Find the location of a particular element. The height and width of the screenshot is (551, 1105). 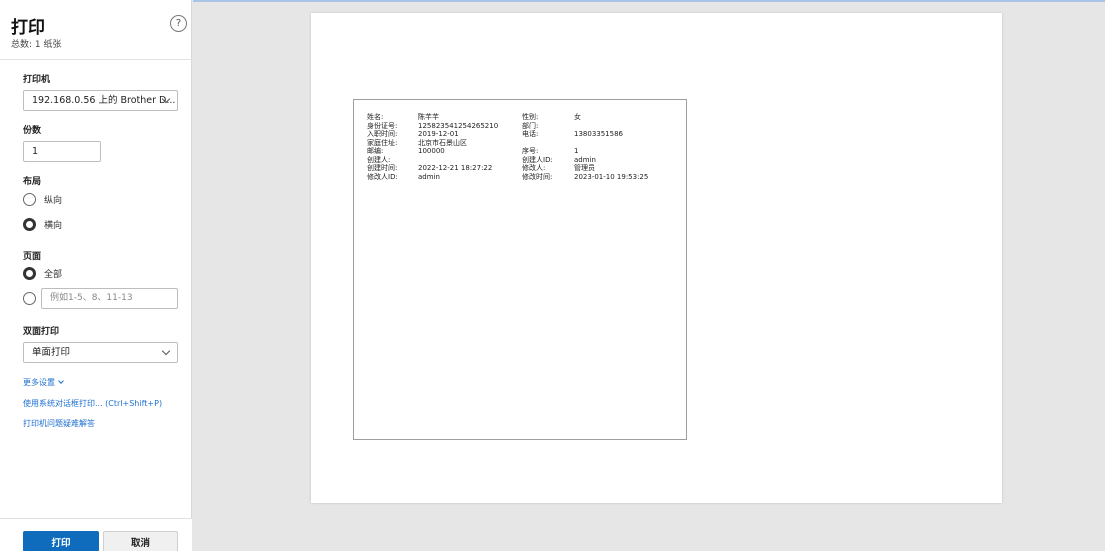

radio-all-pages is located at coordinates (29, 273).